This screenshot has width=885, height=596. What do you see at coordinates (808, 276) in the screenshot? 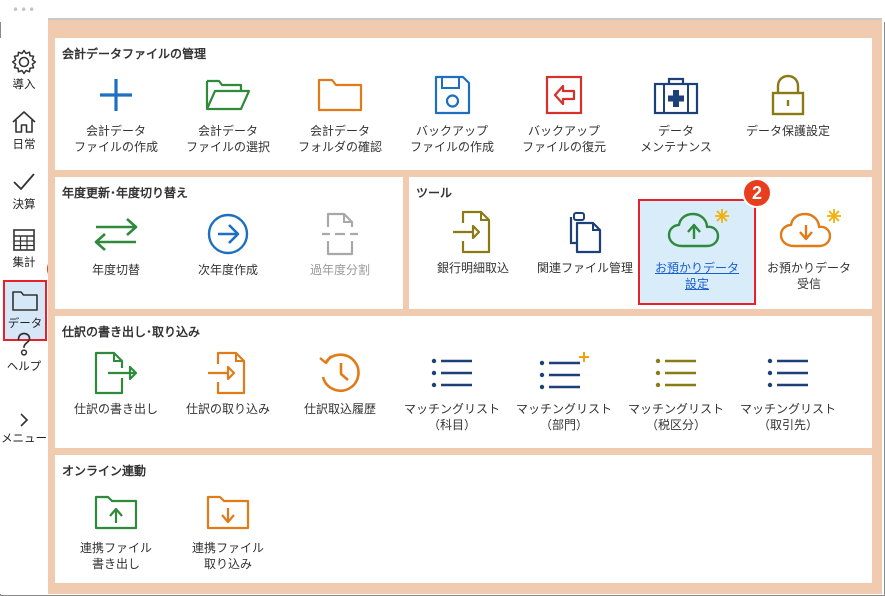
I see `tile-label: お預かりデータ 受信` at bounding box center [808, 276].